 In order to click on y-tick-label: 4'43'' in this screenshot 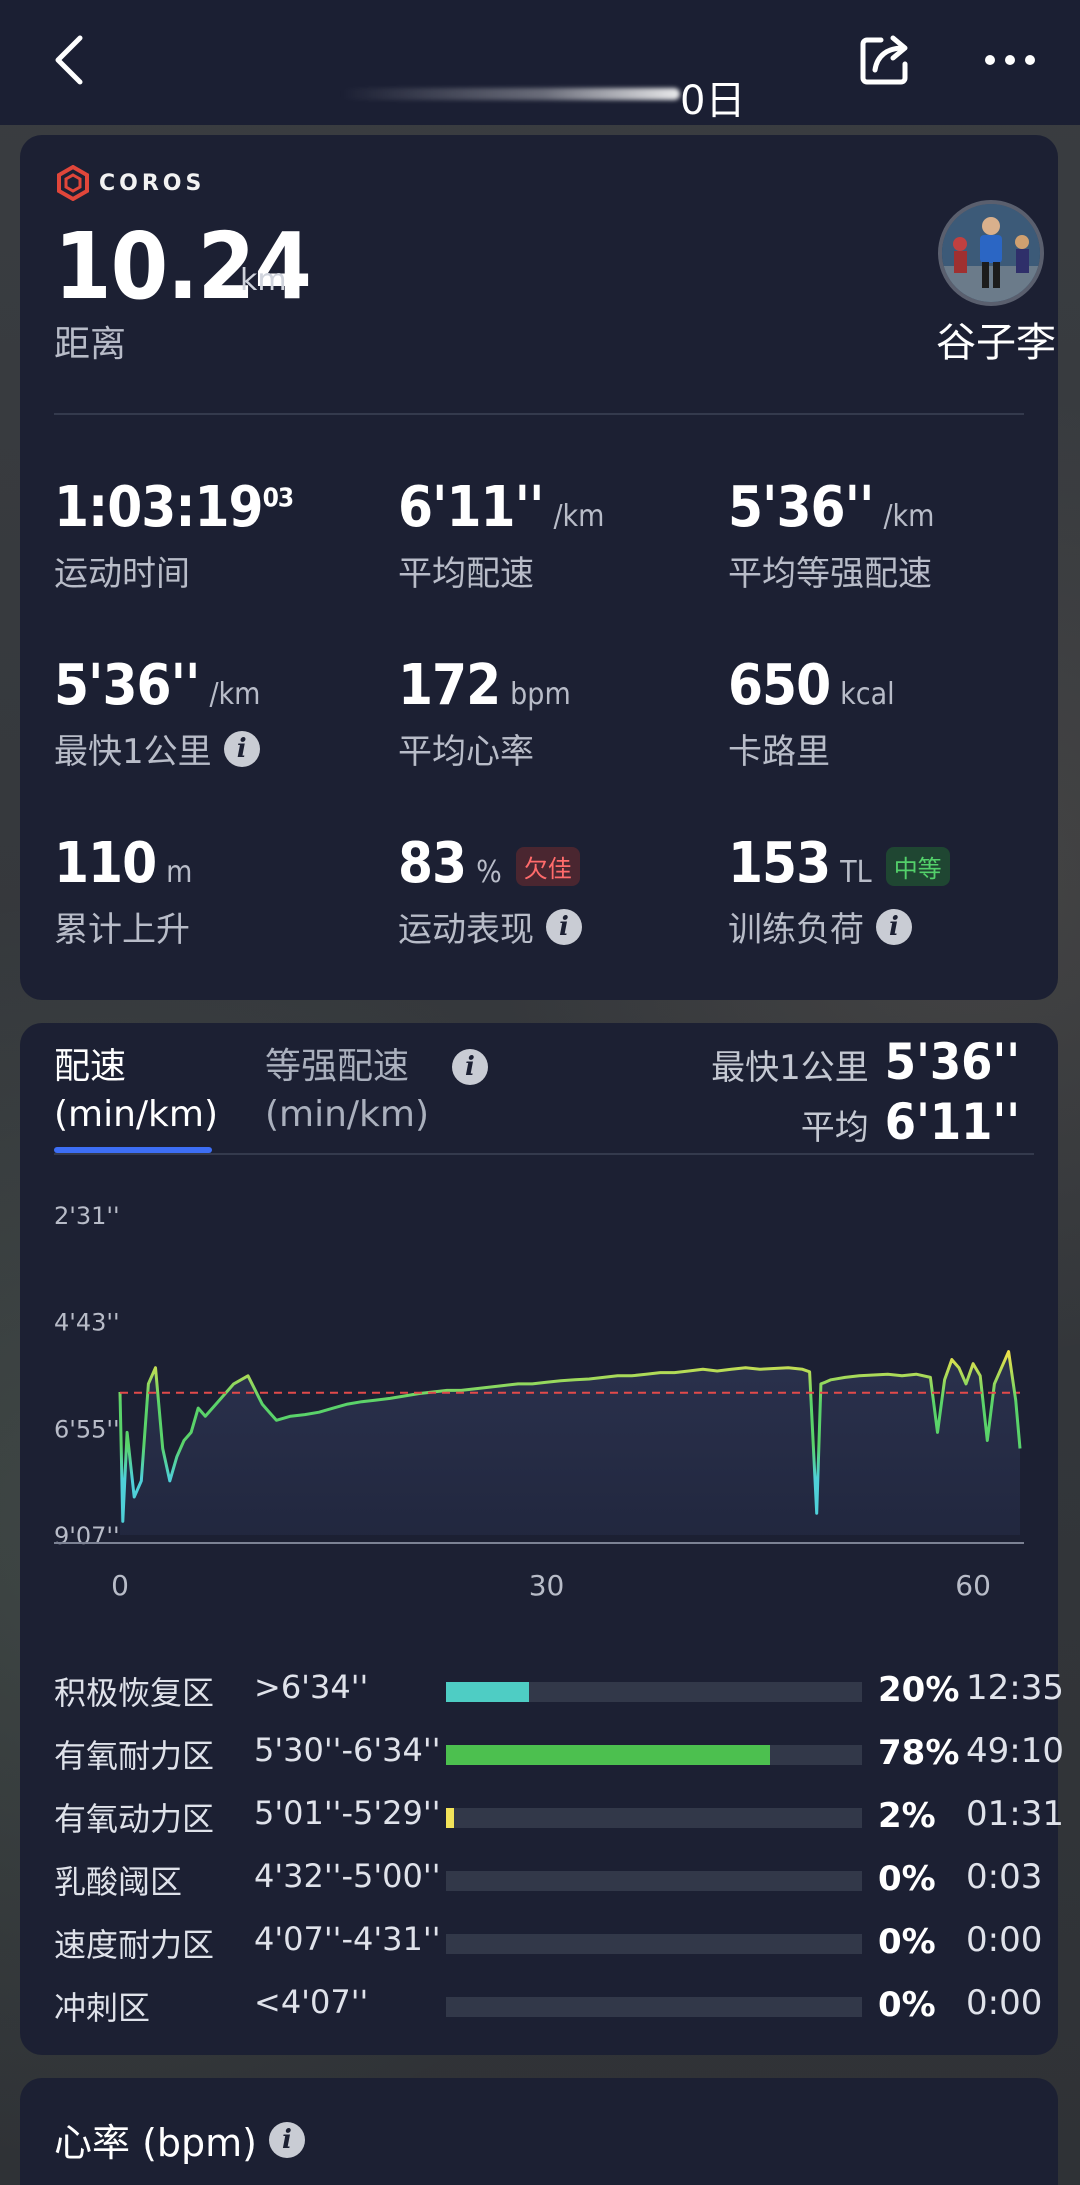, I will do `click(87, 1323)`.